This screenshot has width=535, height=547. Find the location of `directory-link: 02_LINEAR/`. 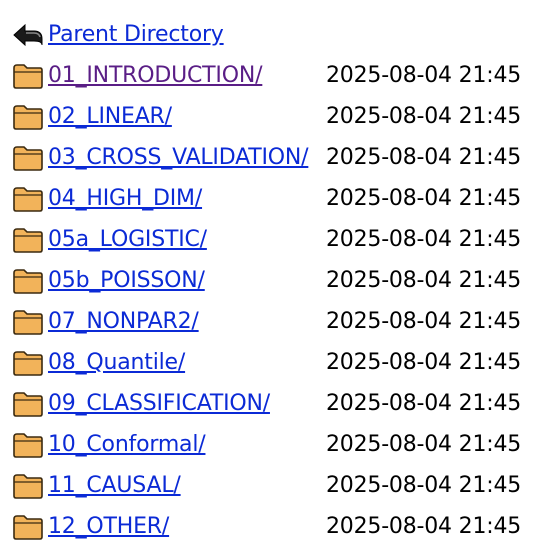

directory-link: 02_LINEAR/ is located at coordinates (110, 116).